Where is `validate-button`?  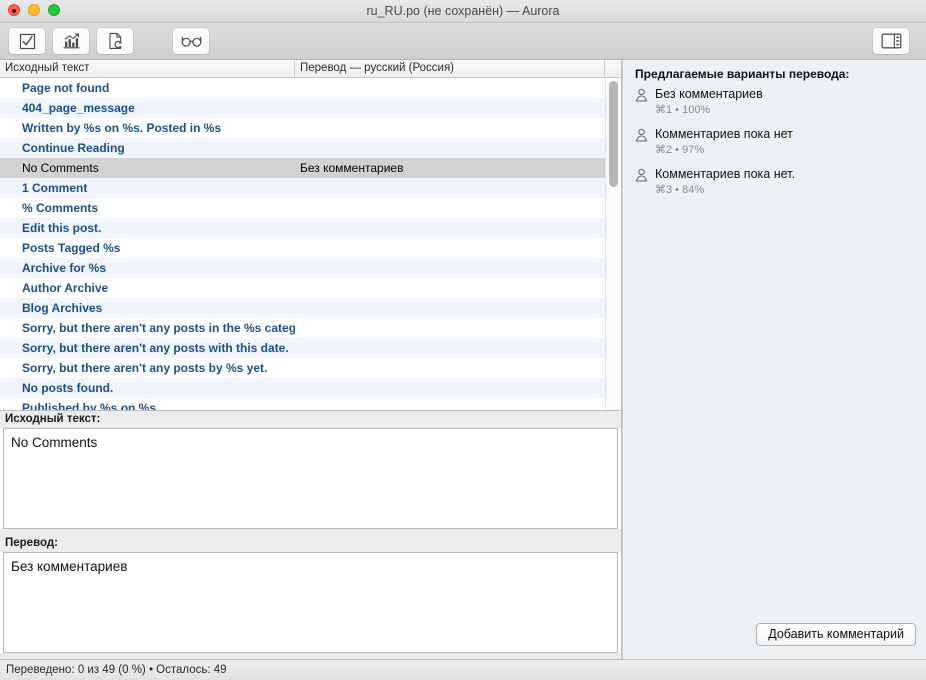
validate-button is located at coordinates (27, 41).